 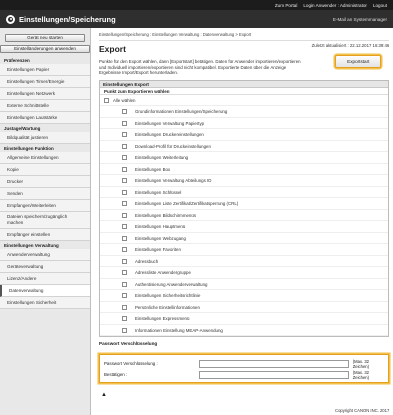 I want to click on export-item-row: Einstellungen Hauptmenü, so click(x=244, y=227).